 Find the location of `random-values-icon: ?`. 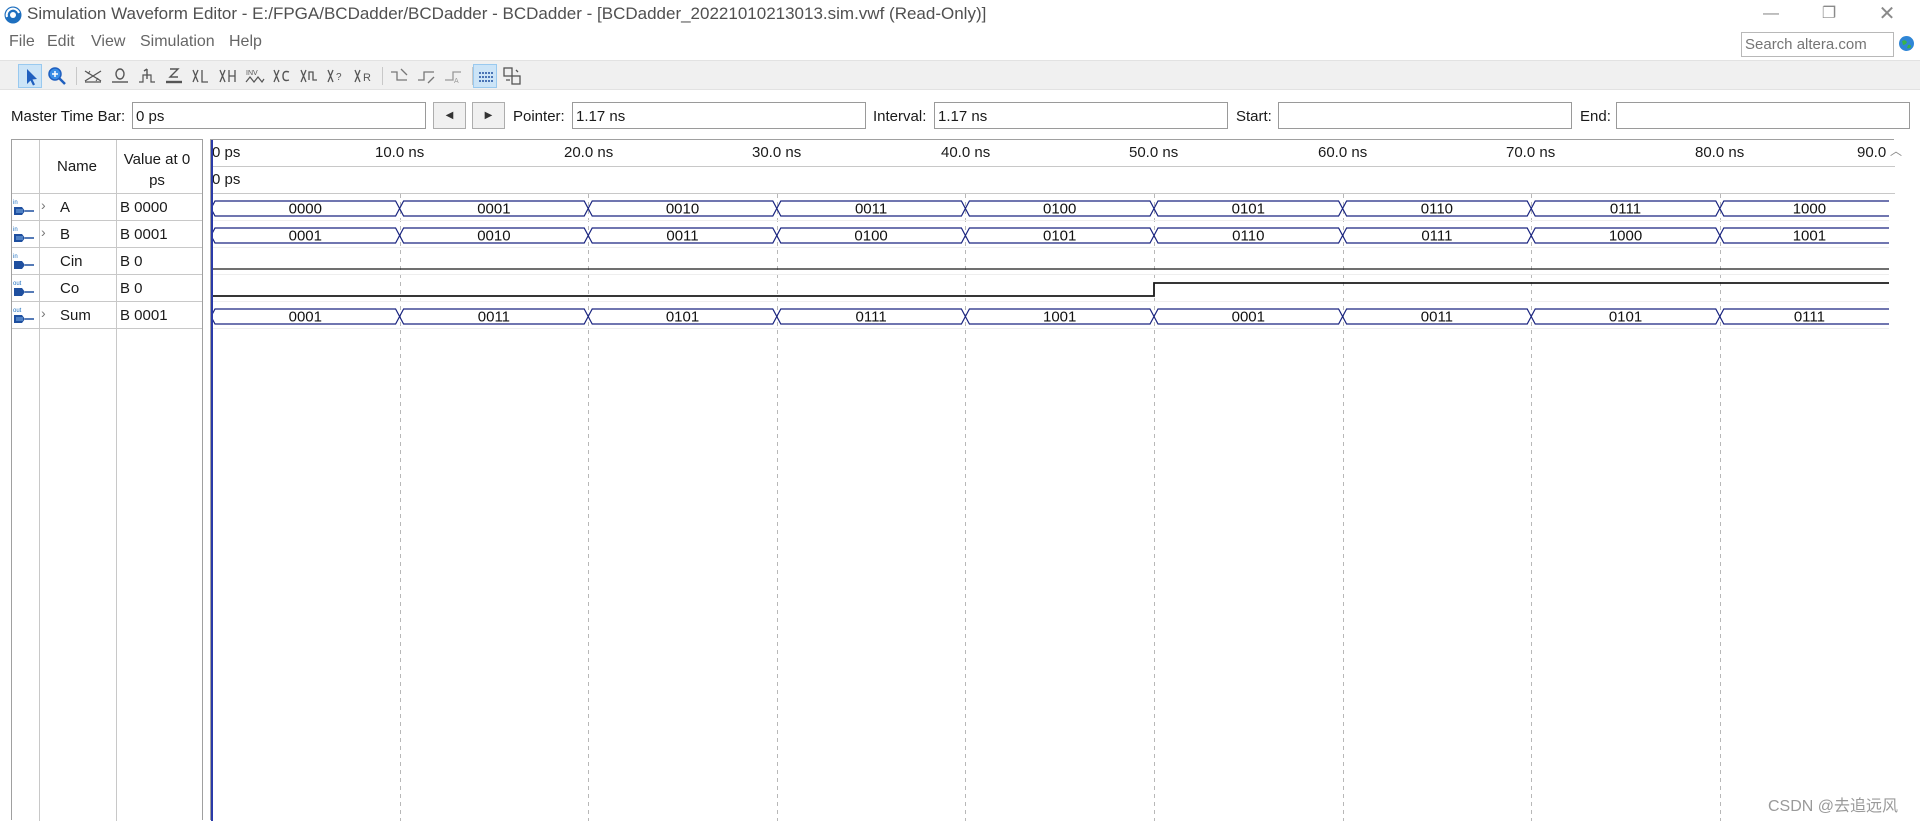

random-values-icon: ? is located at coordinates (336, 76).